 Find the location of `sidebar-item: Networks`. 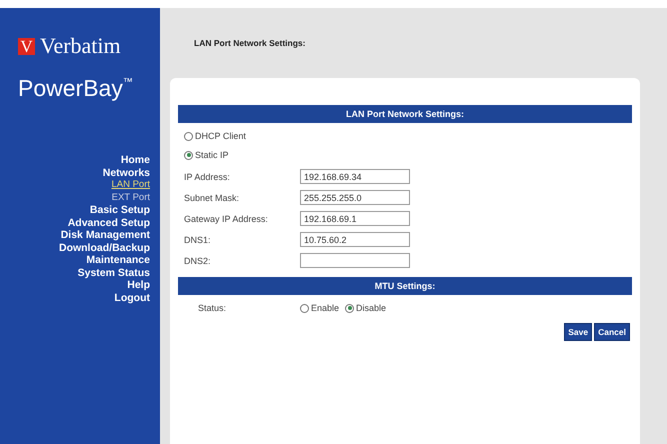

sidebar-item: Networks is located at coordinates (126, 172).